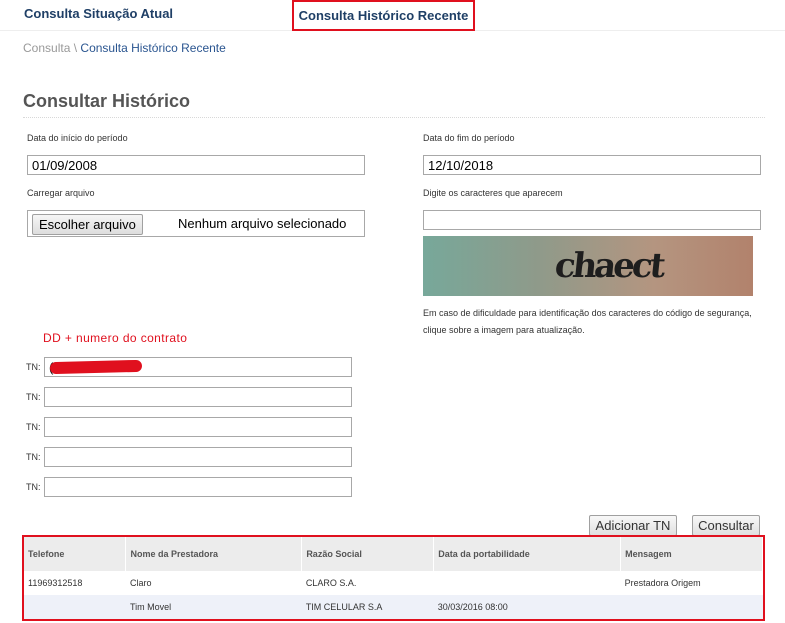 This screenshot has width=785, height=623. I want to click on annotation-note: DD + numero do contrato, so click(115, 338).